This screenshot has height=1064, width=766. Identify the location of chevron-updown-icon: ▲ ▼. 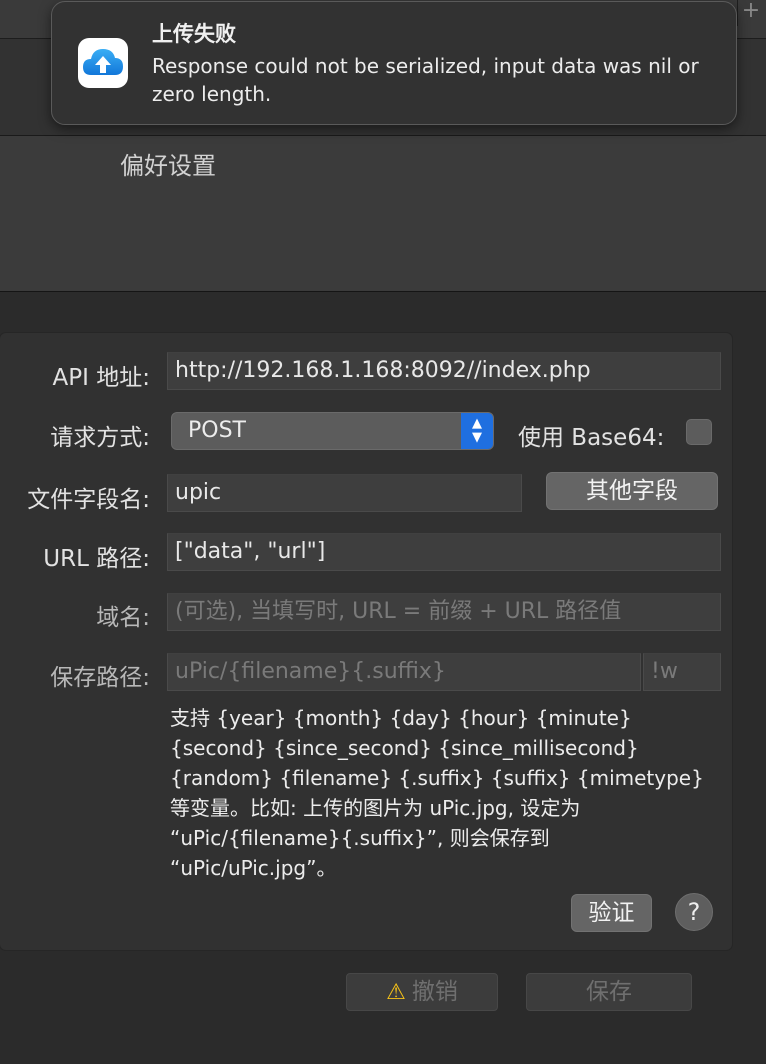
(477, 431).